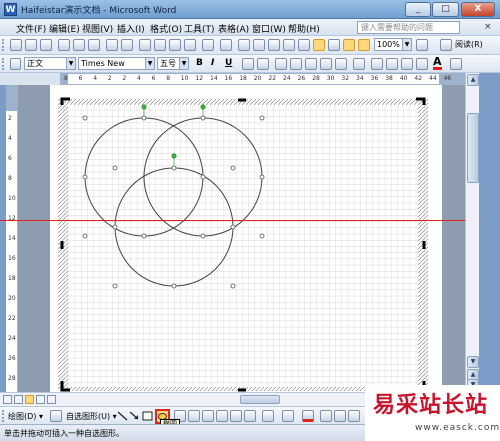 Image resolution: width=500 pixels, height=441 pixels. I want to click on bullets-icon, so click(392, 64).